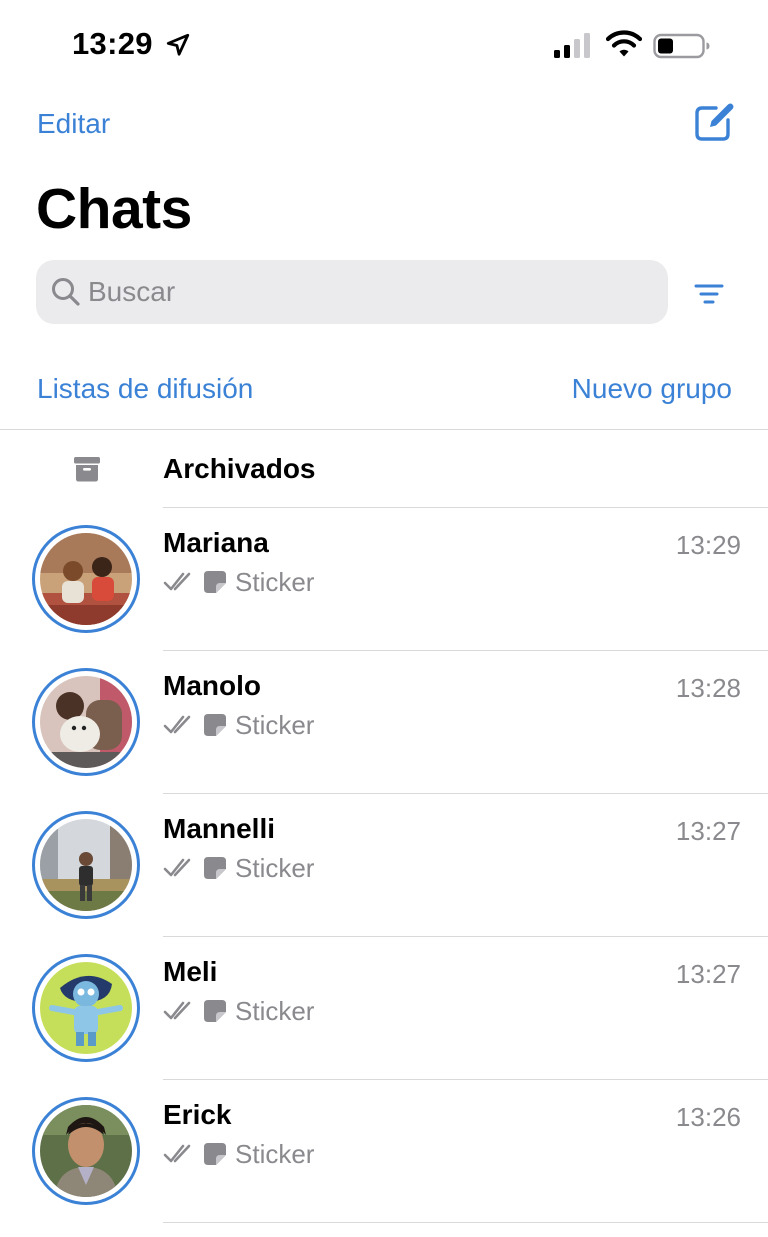 The height and width of the screenshot is (1237, 768). What do you see at coordinates (572, 45) in the screenshot?
I see `signal-icon` at bounding box center [572, 45].